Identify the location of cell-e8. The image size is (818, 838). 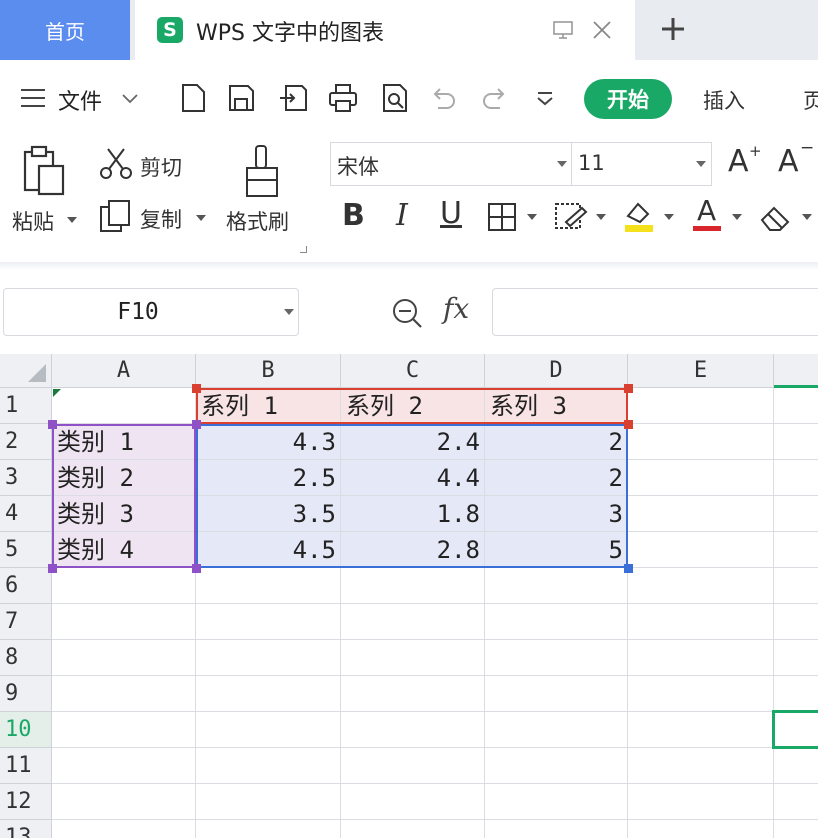
(701, 658).